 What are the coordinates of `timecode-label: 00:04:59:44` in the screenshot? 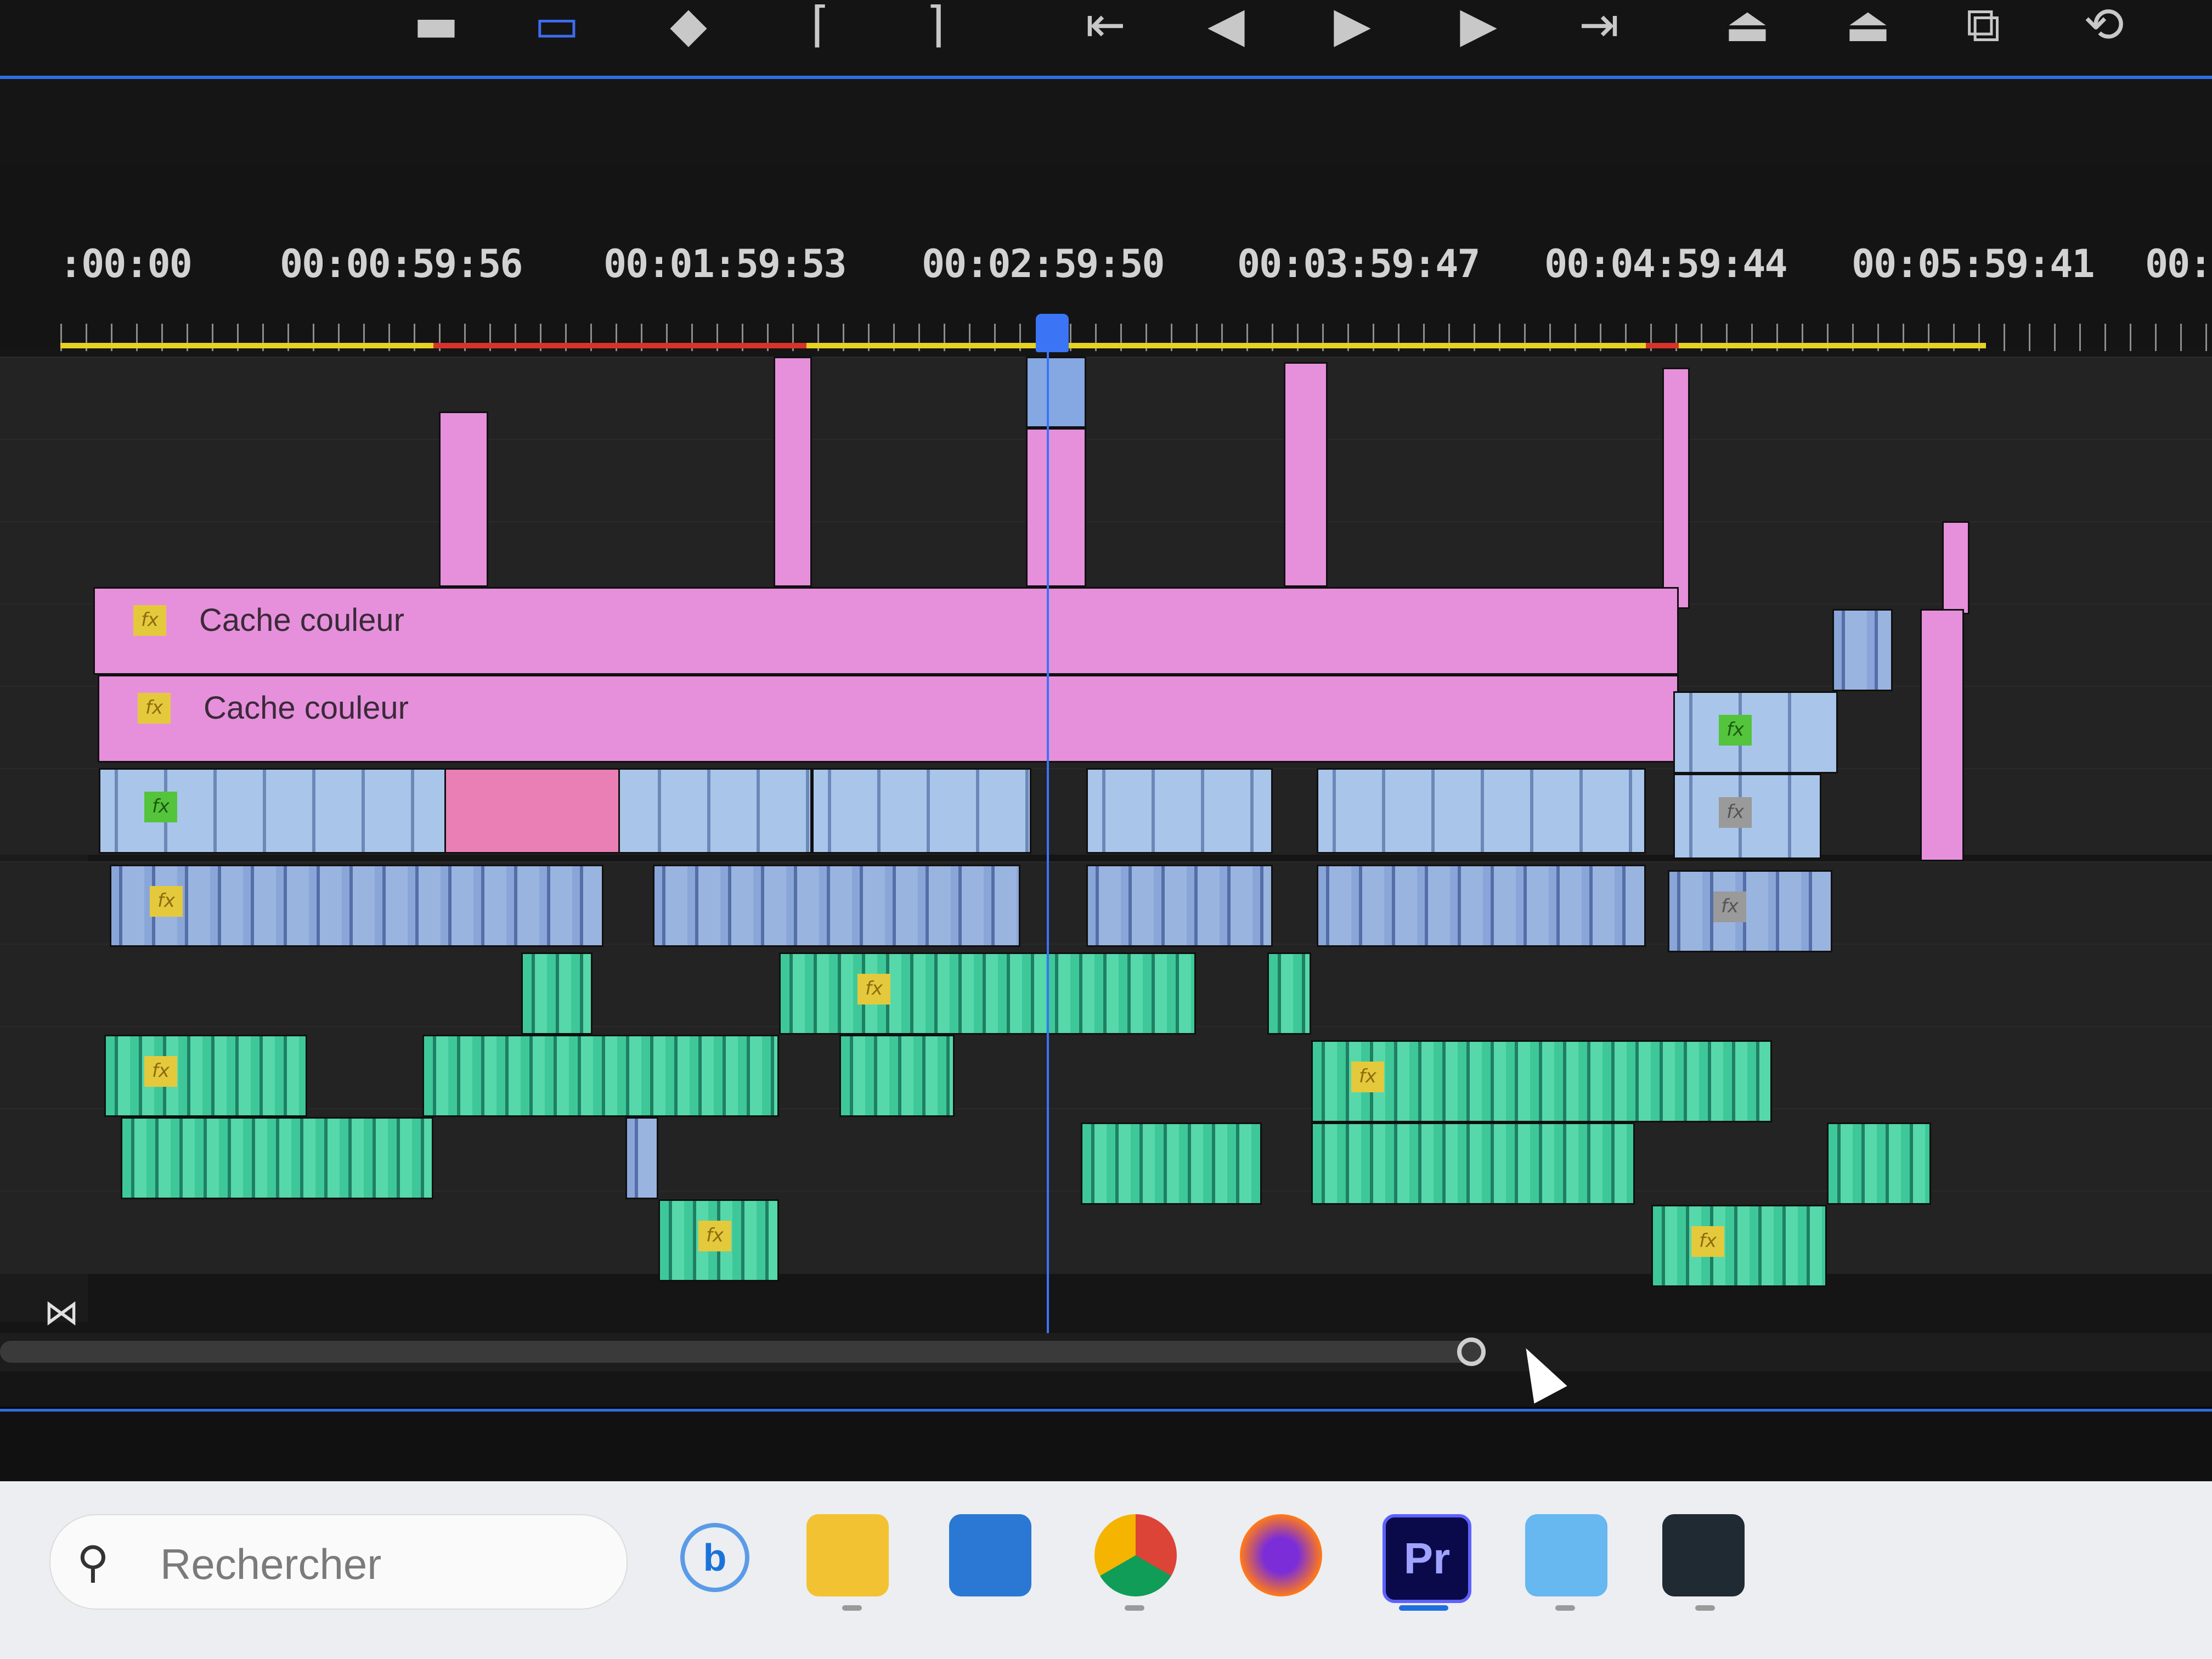 It's located at (1666, 263).